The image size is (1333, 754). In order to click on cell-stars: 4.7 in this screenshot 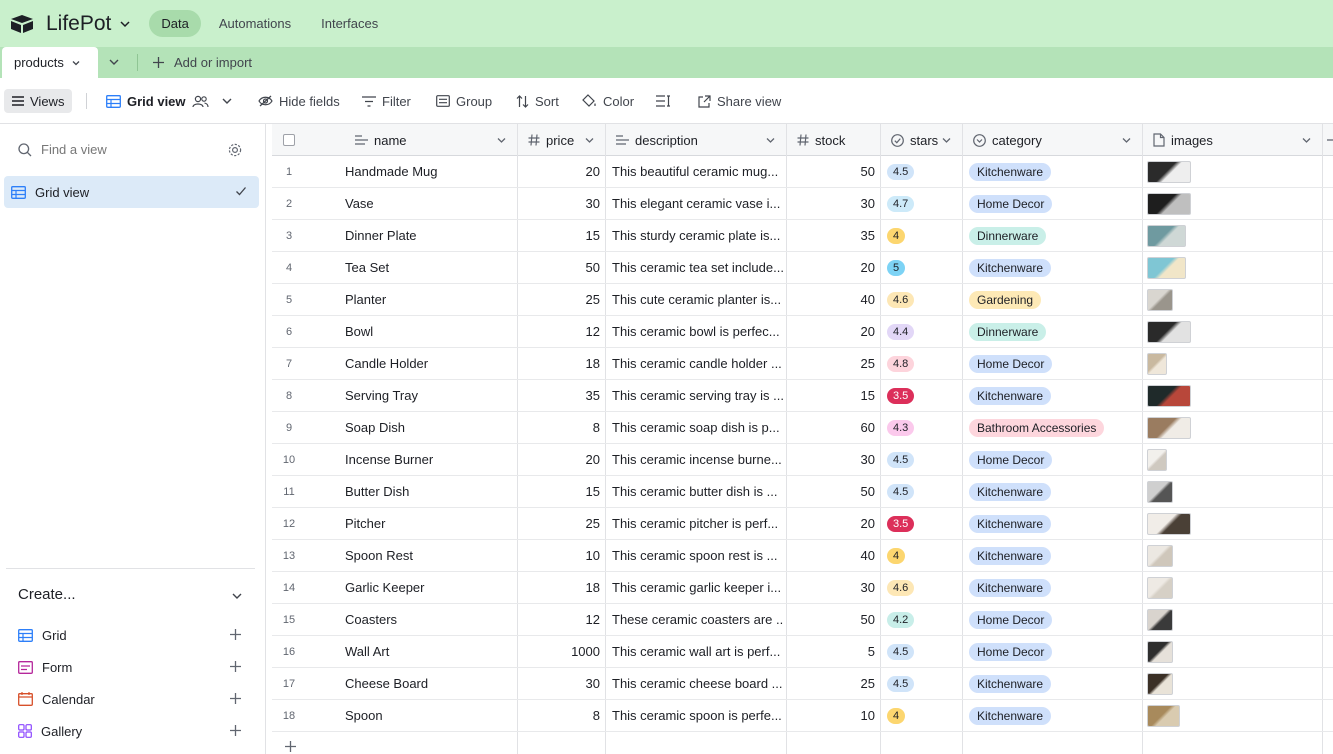, I will do `click(922, 203)`.